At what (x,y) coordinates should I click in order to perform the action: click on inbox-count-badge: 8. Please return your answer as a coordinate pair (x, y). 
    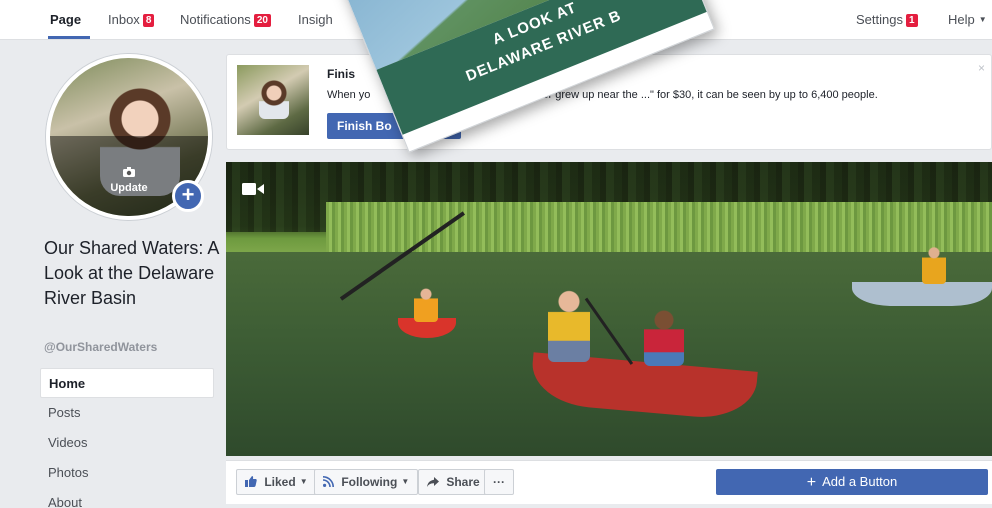
    Looking at the image, I should click on (148, 20).